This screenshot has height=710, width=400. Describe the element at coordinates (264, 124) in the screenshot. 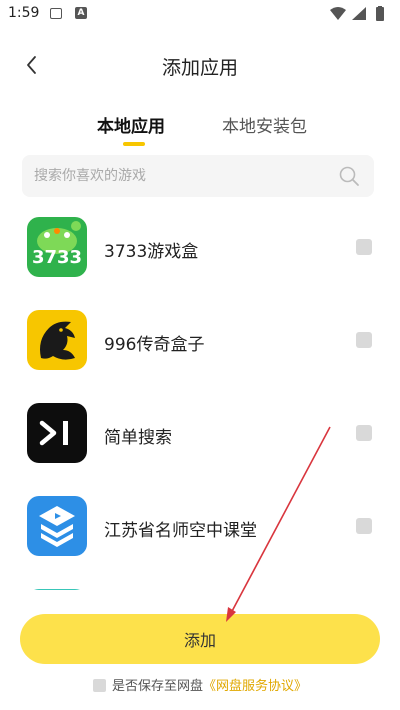

I see `tab-local-packages: 本地安装包` at that location.